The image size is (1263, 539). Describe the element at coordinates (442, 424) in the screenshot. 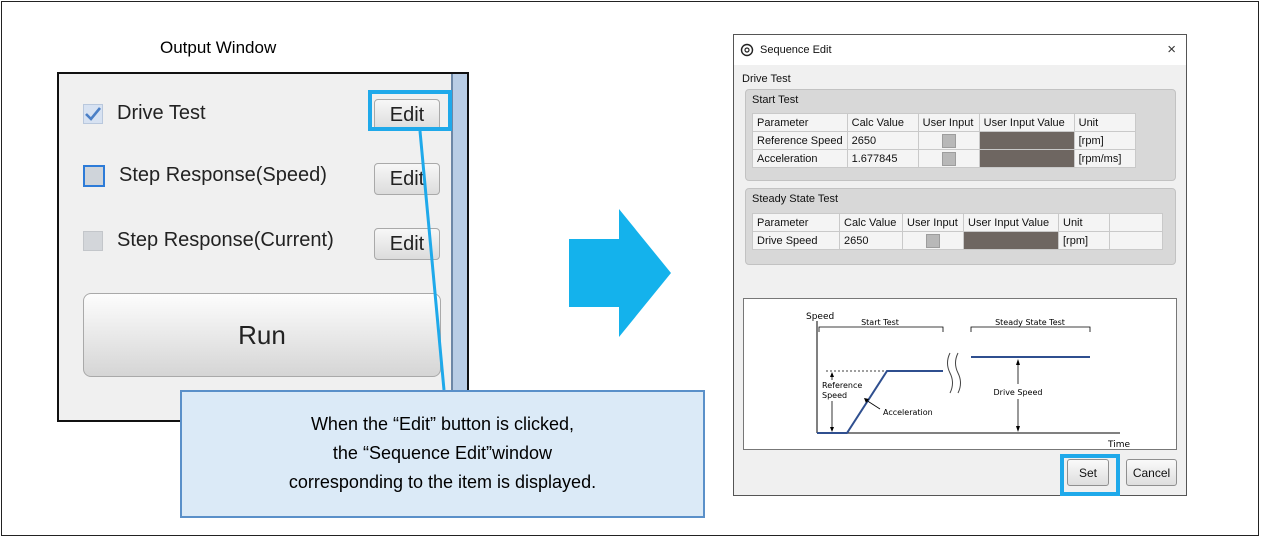

I see `callout-line-1: When the “Edit” button is clicked,` at that location.